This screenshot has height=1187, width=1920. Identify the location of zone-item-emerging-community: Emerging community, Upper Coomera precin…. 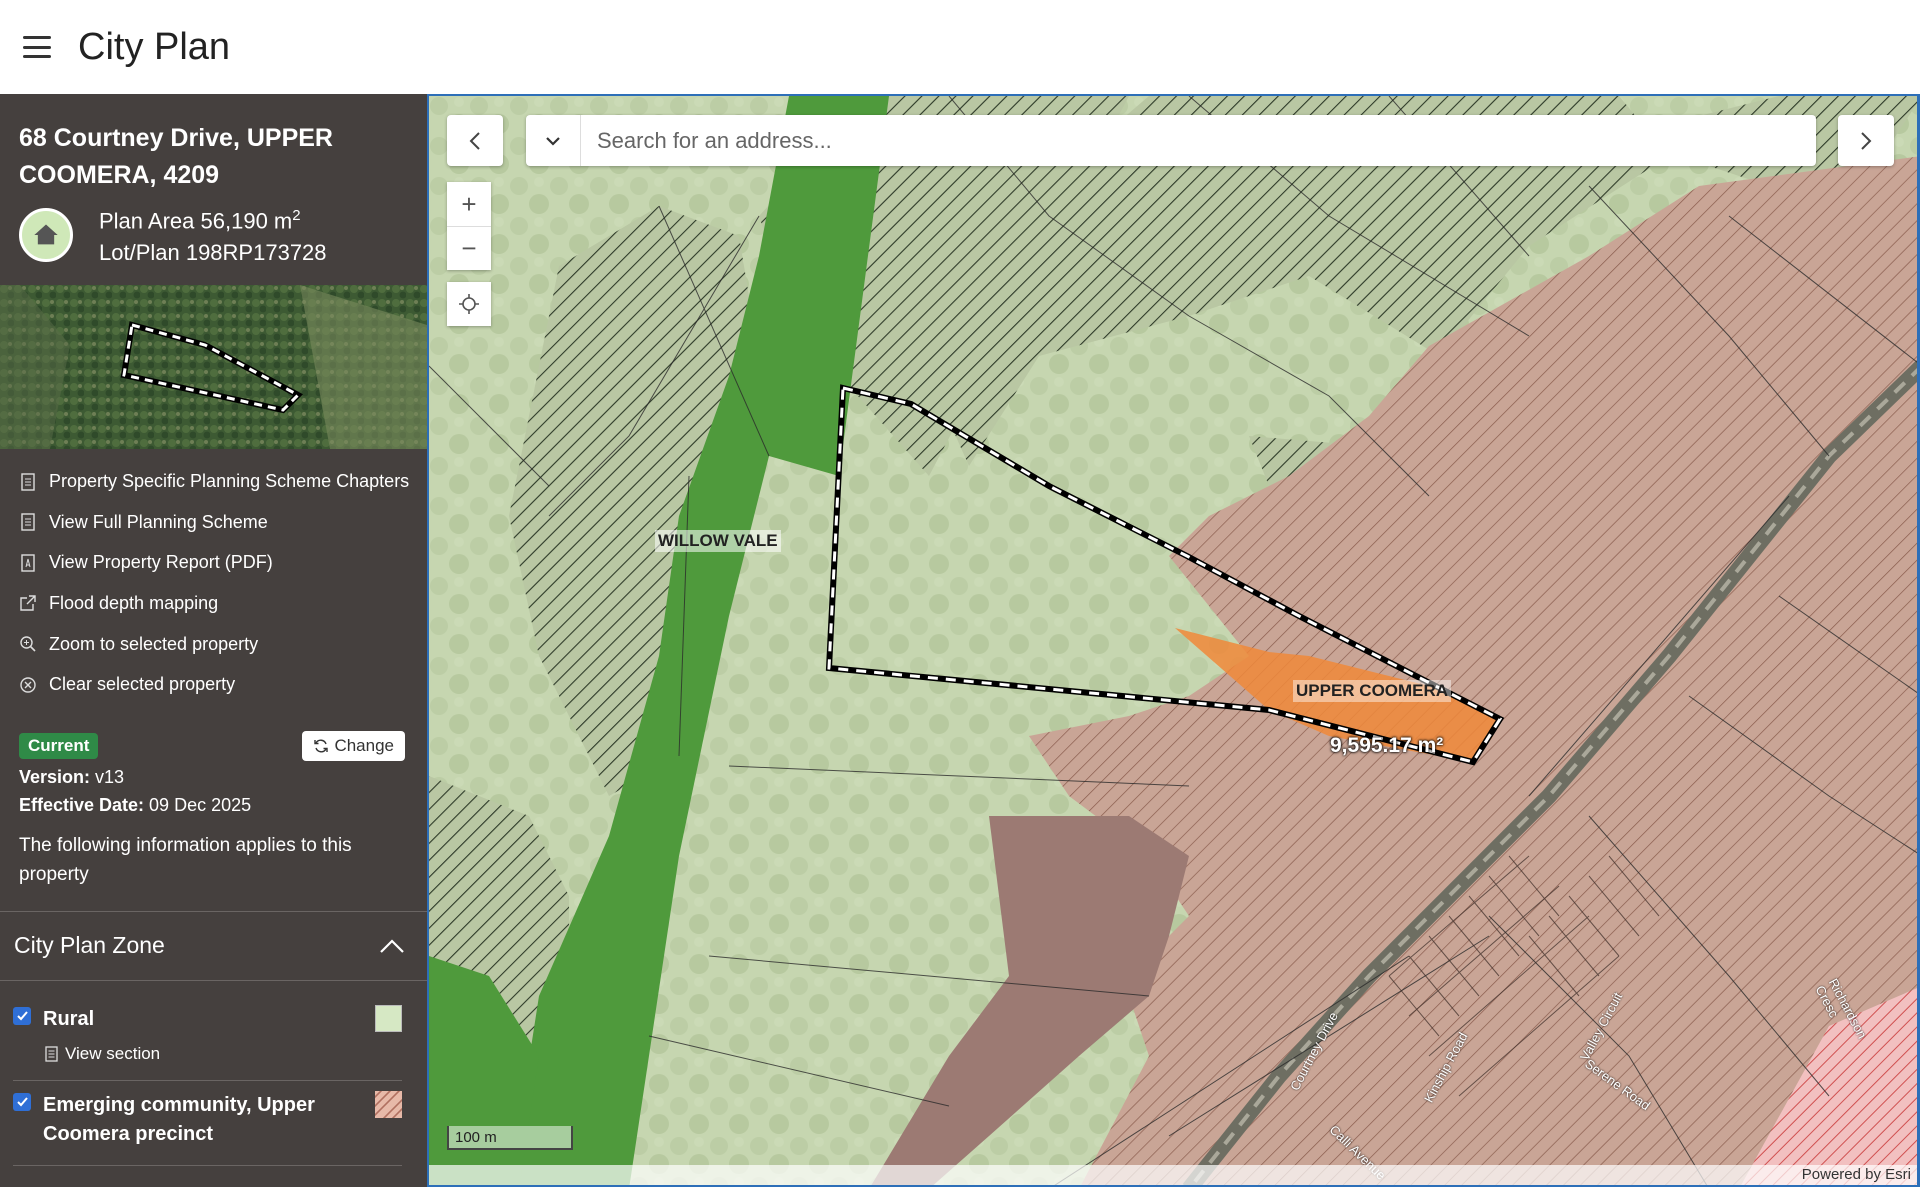
(213, 1123).